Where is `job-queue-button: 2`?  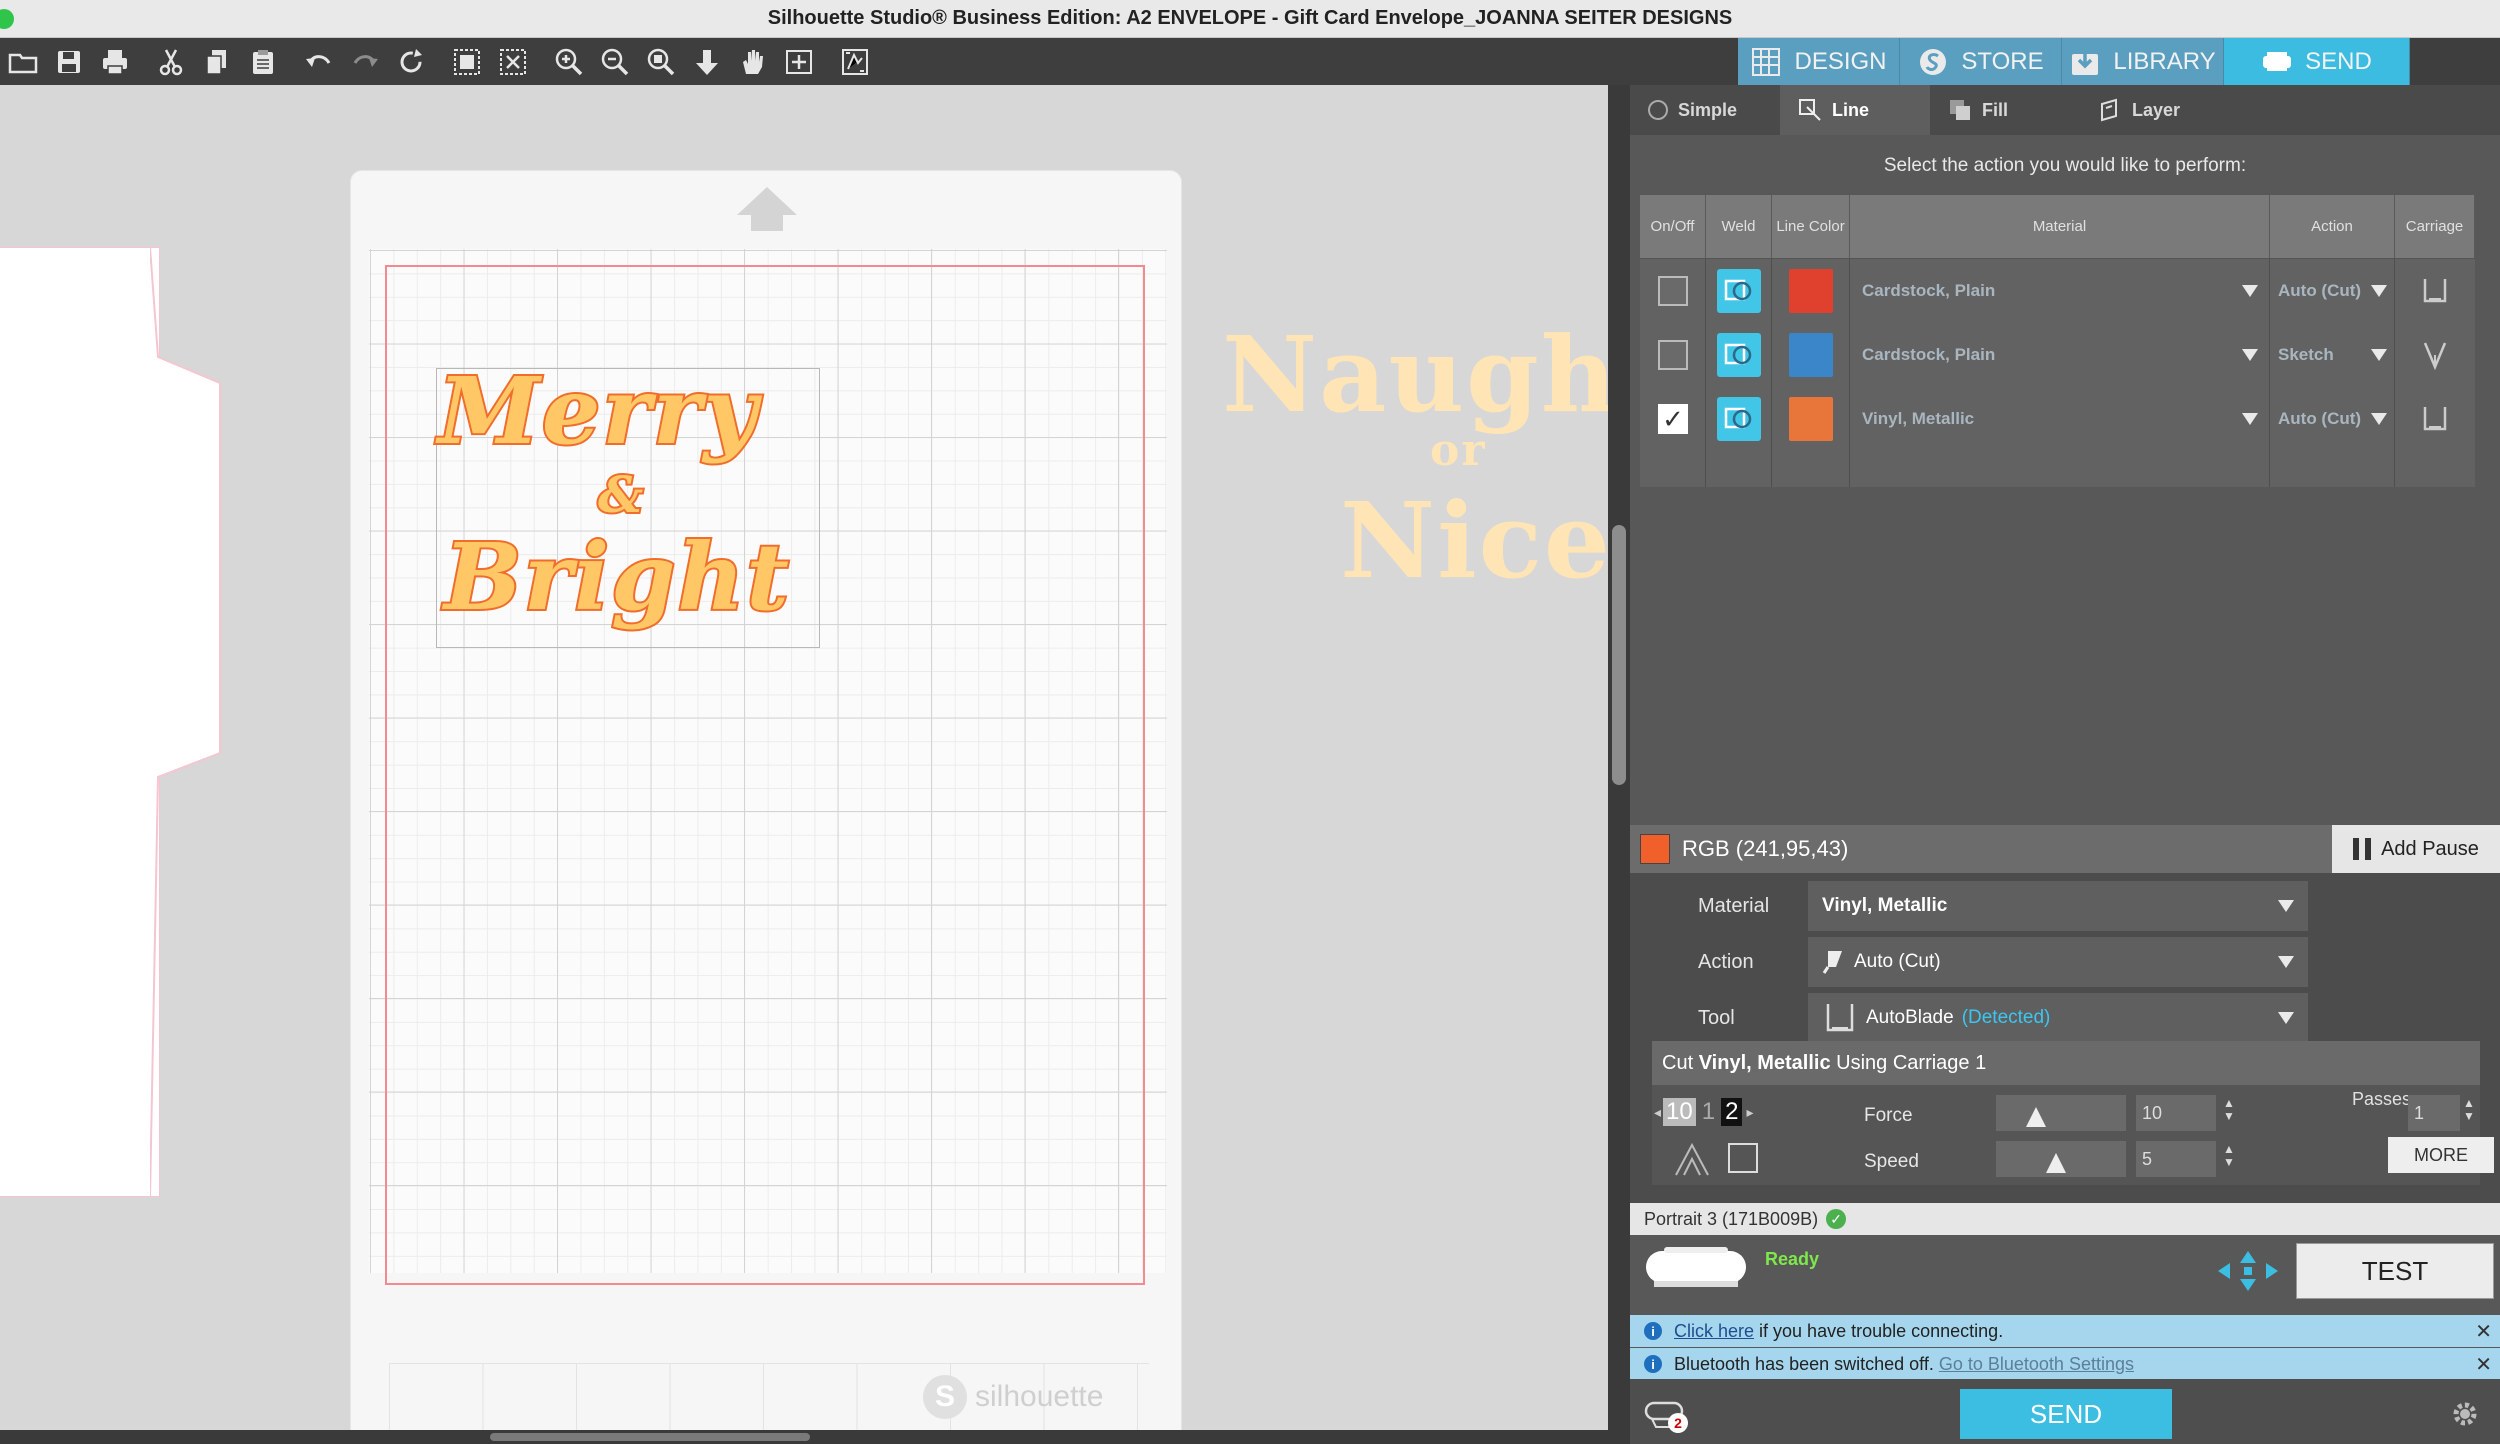 job-queue-button: 2 is located at coordinates (1667, 1413).